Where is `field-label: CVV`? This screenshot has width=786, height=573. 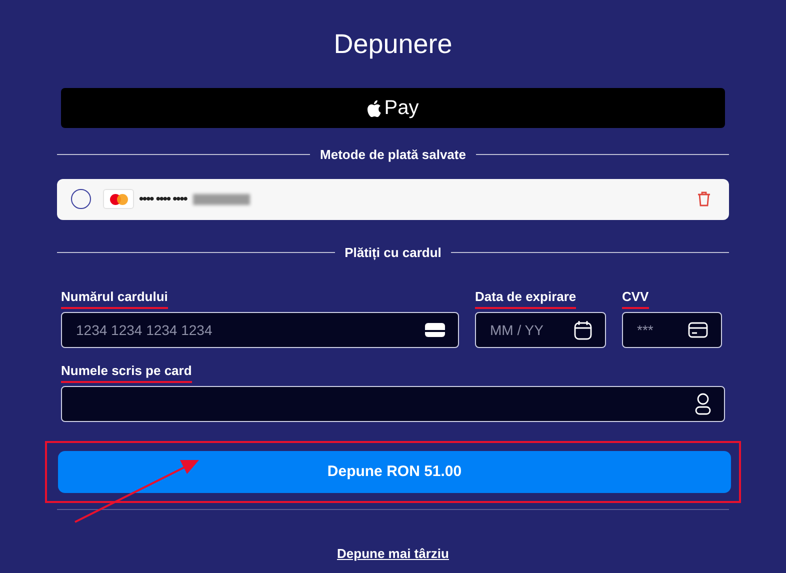
field-label: CVV is located at coordinates (635, 299).